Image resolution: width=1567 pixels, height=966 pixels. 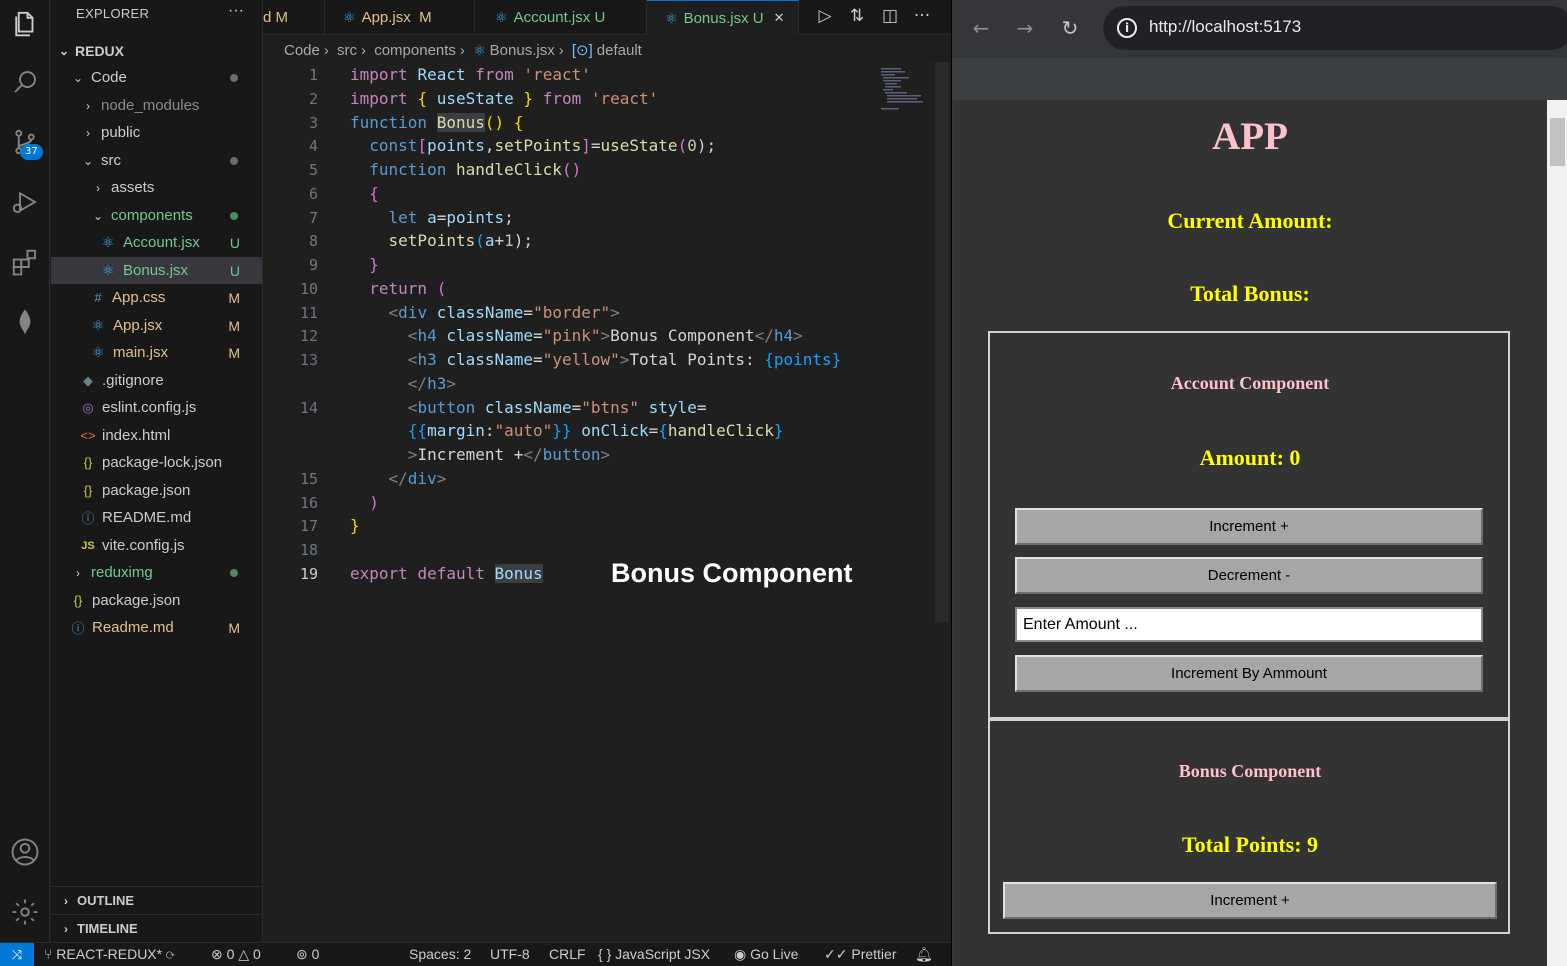 I want to click on tree-file-package-json: {} package.json, so click(x=156, y=490).